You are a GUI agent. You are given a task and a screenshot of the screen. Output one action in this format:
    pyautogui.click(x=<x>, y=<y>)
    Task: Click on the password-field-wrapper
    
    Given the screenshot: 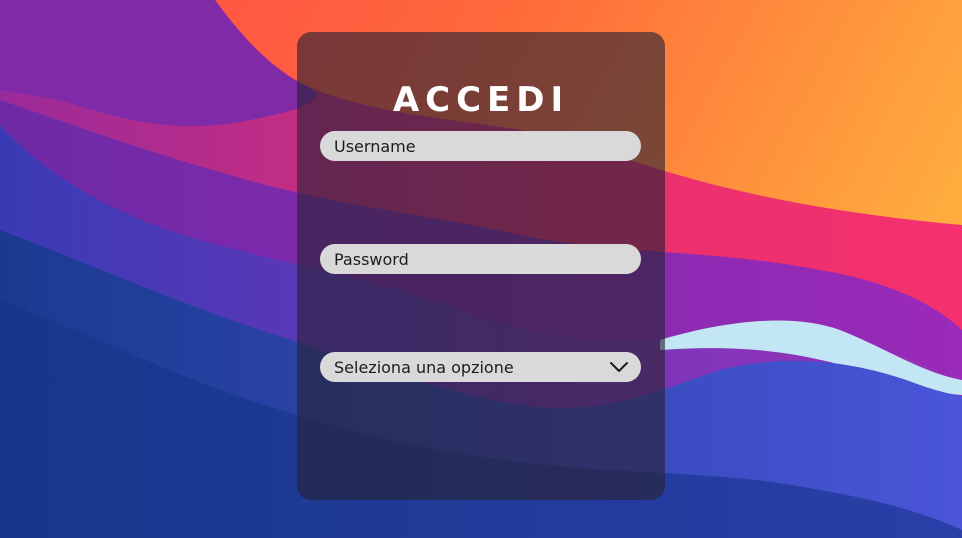 What is the action you would take?
    pyautogui.click(x=480, y=259)
    